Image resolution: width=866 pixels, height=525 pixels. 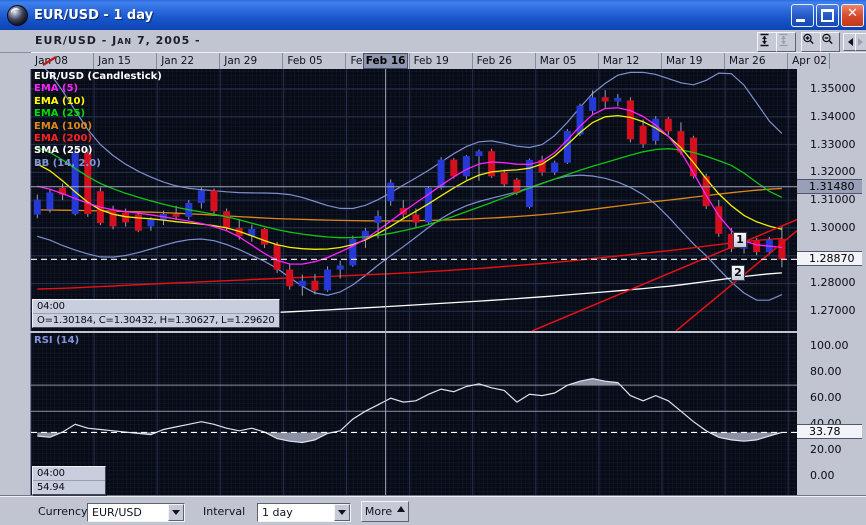 What do you see at coordinates (833, 144) in the screenshot?
I see `axis-tick-label: 1.33000` at bounding box center [833, 144].